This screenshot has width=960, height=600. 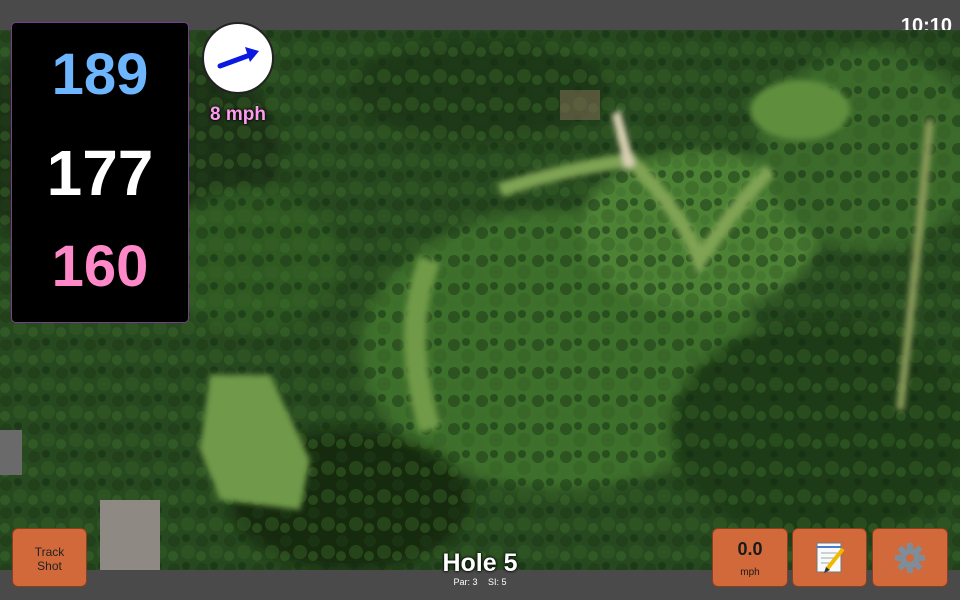 I want to click on settings-button, so click(x=910, y=557).